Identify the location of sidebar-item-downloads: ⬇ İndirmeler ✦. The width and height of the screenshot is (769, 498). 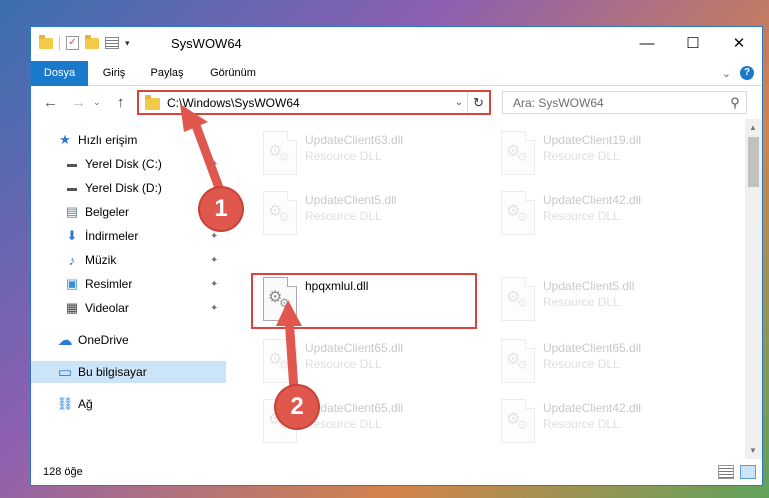
(128, 236).